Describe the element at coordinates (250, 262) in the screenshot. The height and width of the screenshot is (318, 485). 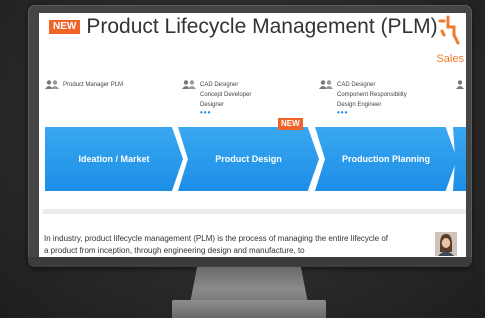
I see `monitor-chin` at that location.